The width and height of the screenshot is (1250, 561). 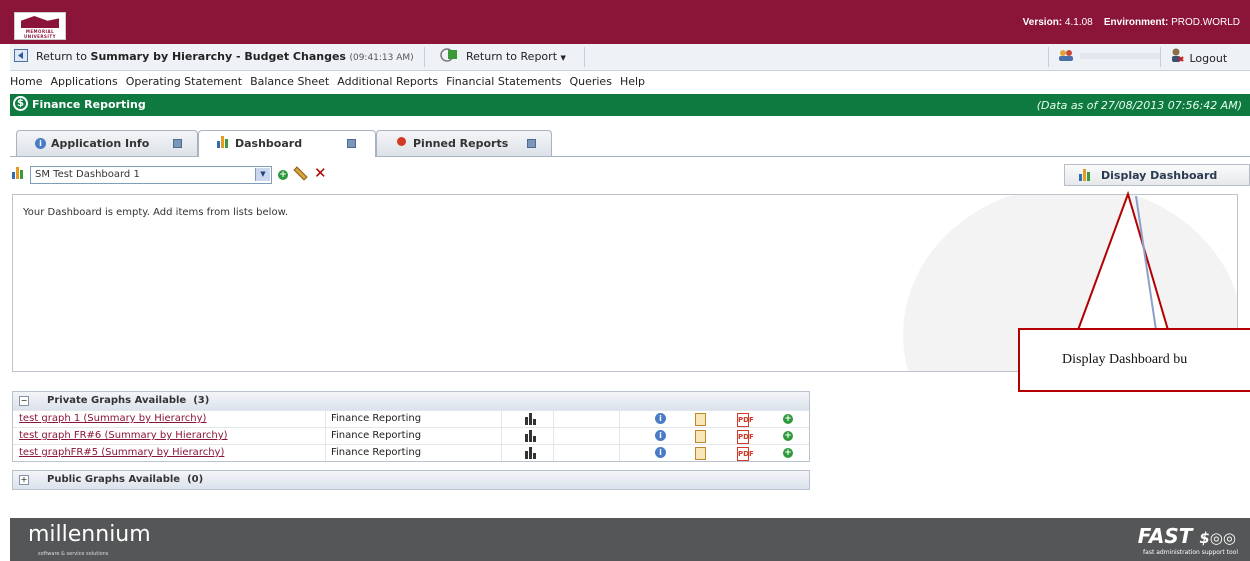 I want to click on edit-dashboard-button, so click(x=300, y=175).